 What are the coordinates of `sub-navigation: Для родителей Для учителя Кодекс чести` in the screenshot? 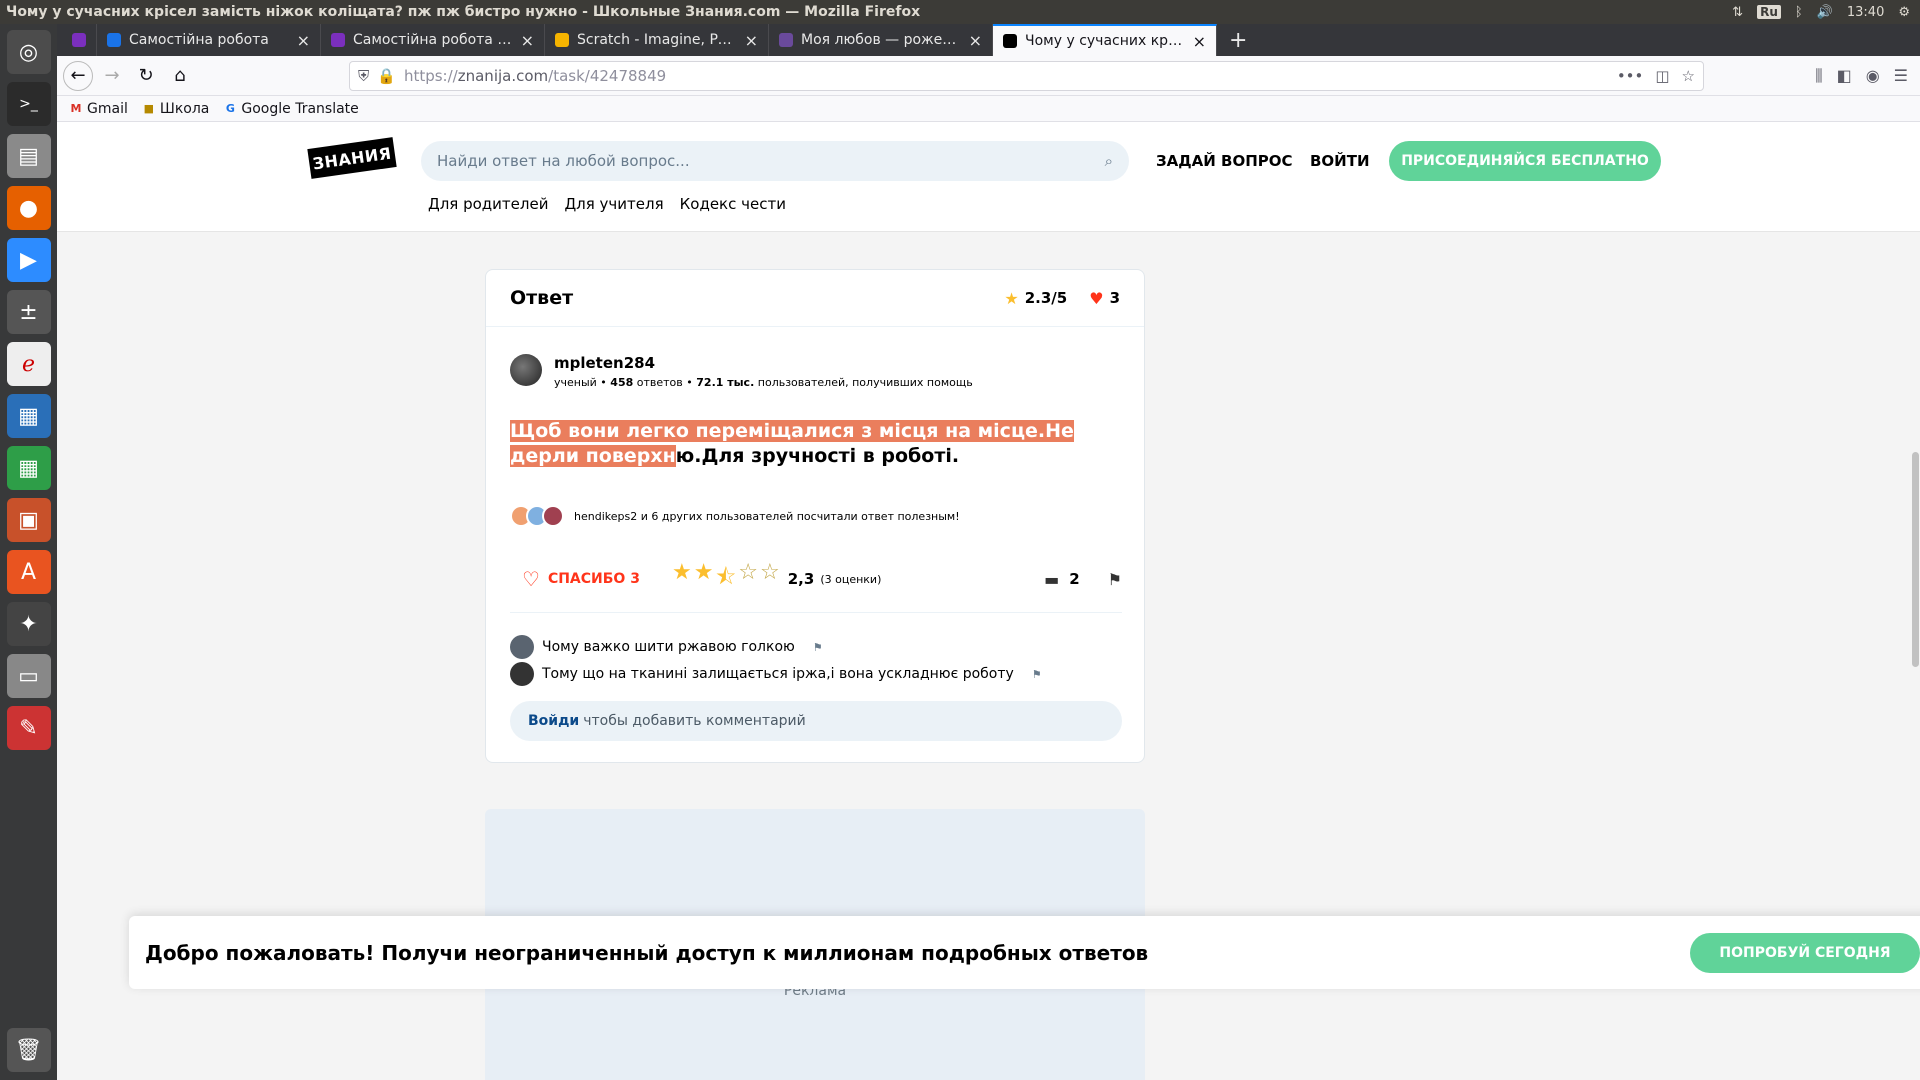 It's located at (607, 204).